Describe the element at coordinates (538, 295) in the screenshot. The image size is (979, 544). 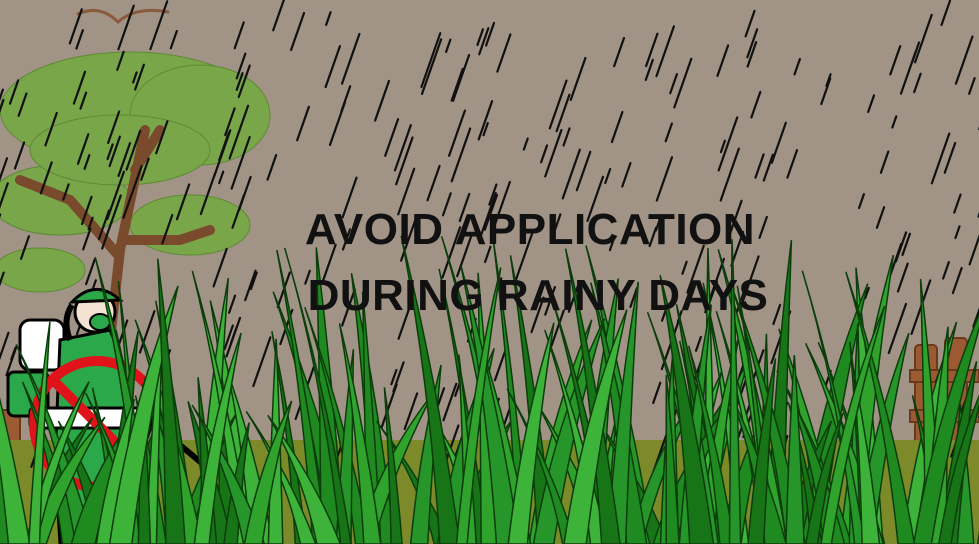
I see `headline-line-2: DURING RAINY DAYS` at that location.